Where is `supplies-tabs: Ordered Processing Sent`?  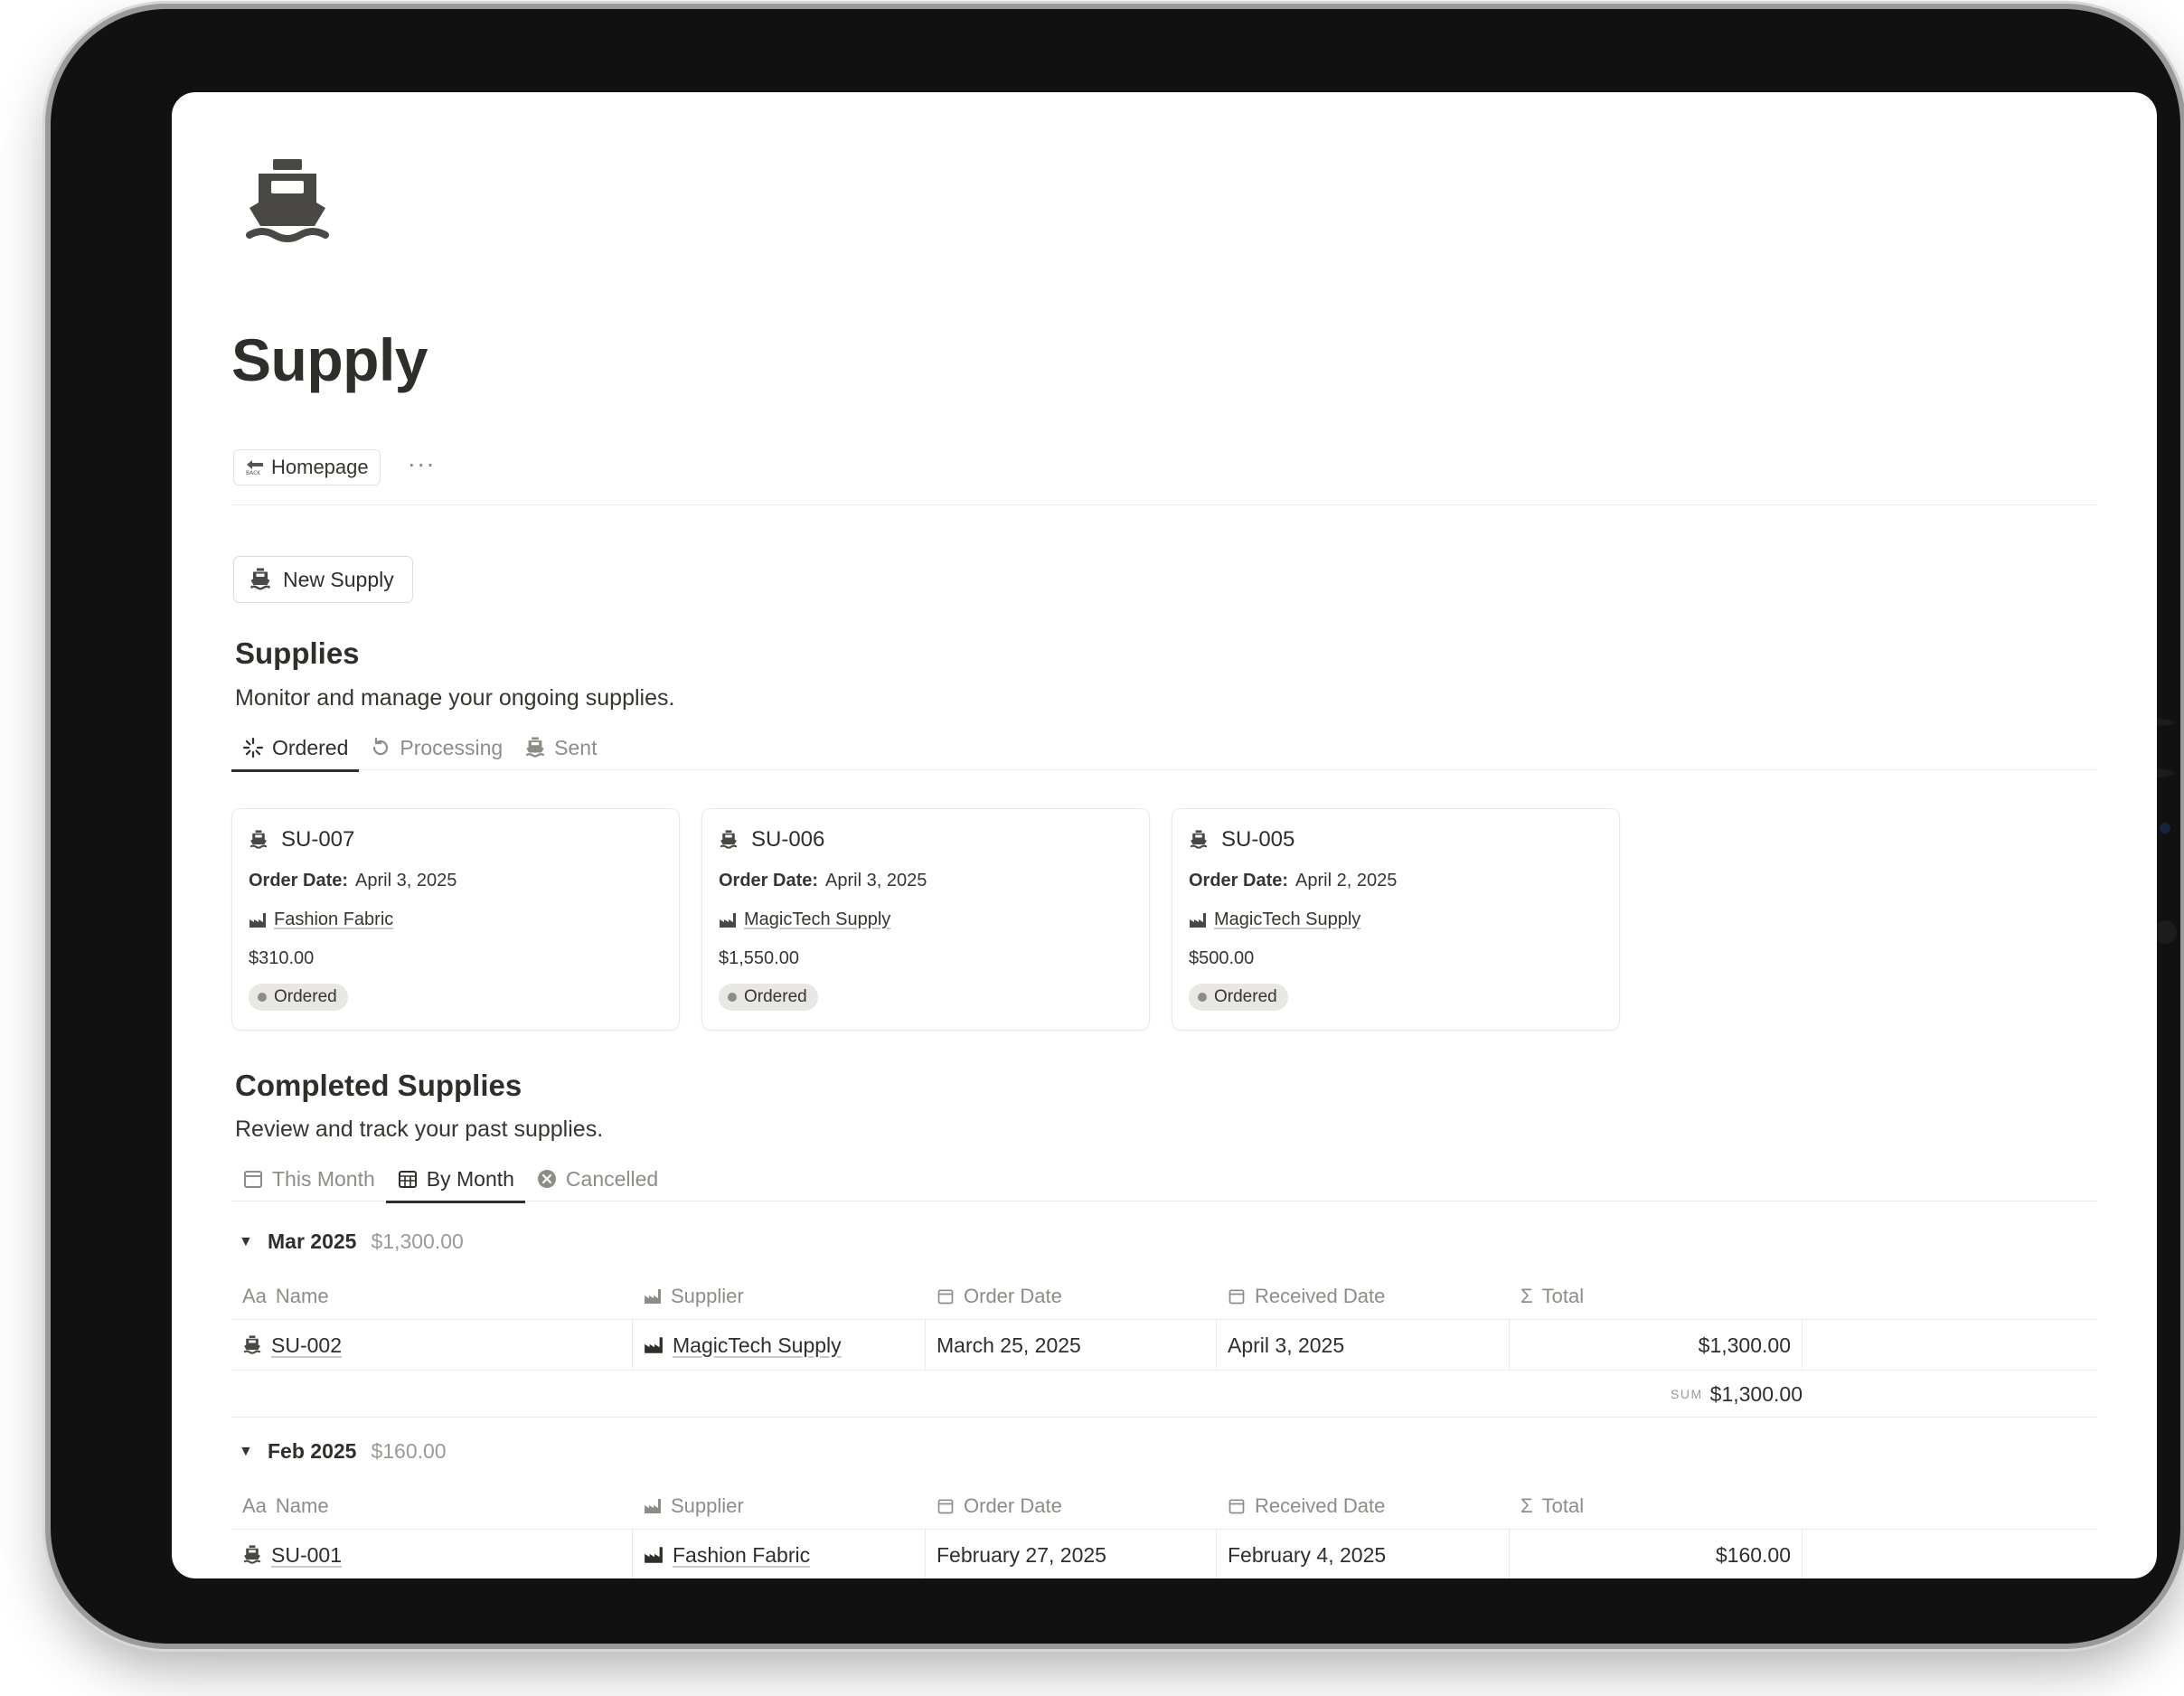 supplies-tabs: Ordered Processing Sent is located at coordinates (1164, 748).